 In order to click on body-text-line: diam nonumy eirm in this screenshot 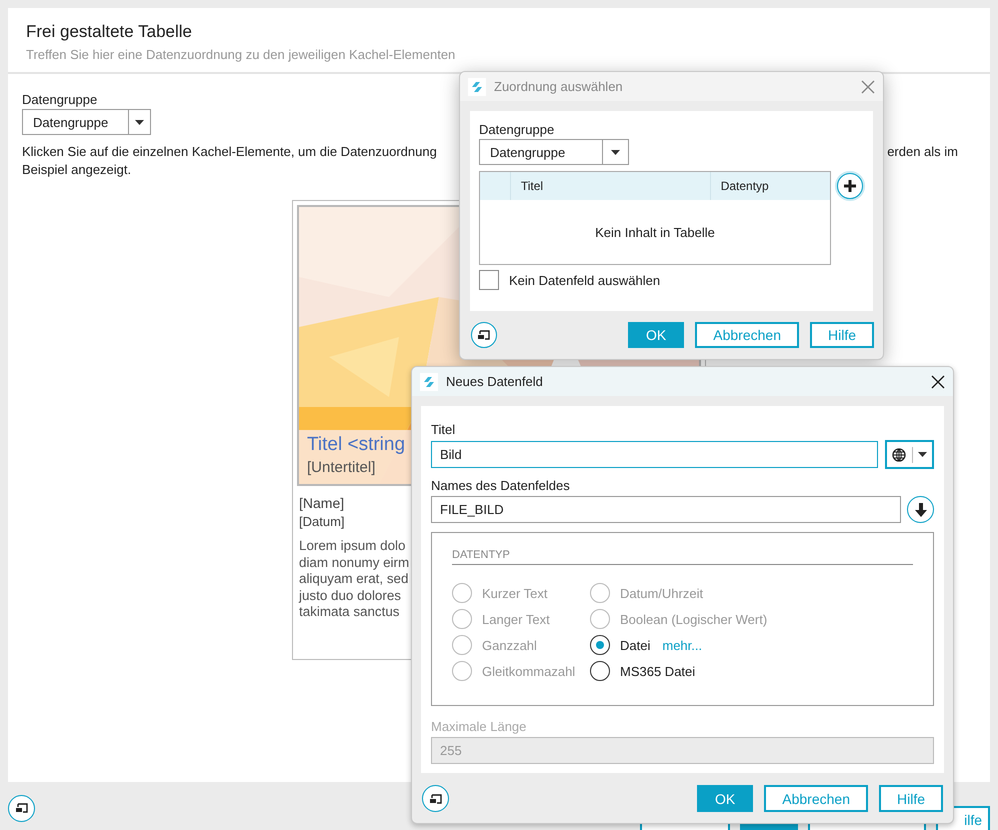, I will do `click(354, 562)`.